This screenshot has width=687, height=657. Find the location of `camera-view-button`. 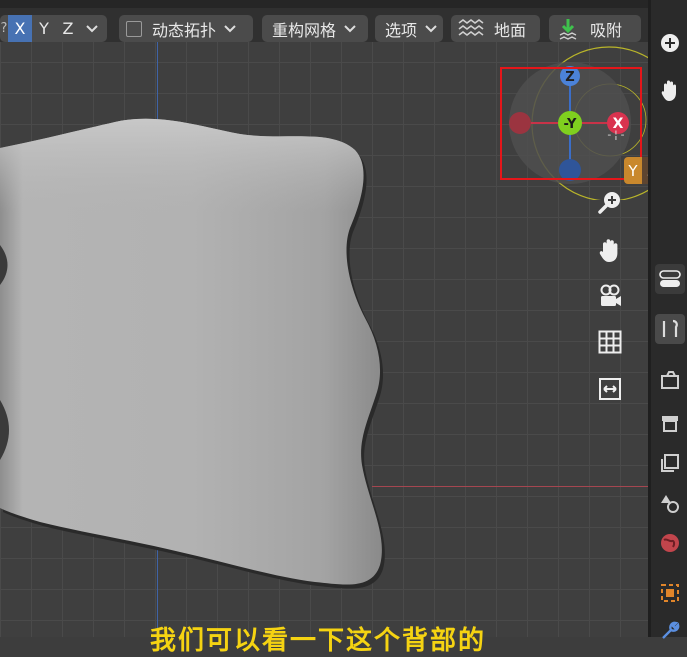

camera-view-button is located at coordinates (610, 296).